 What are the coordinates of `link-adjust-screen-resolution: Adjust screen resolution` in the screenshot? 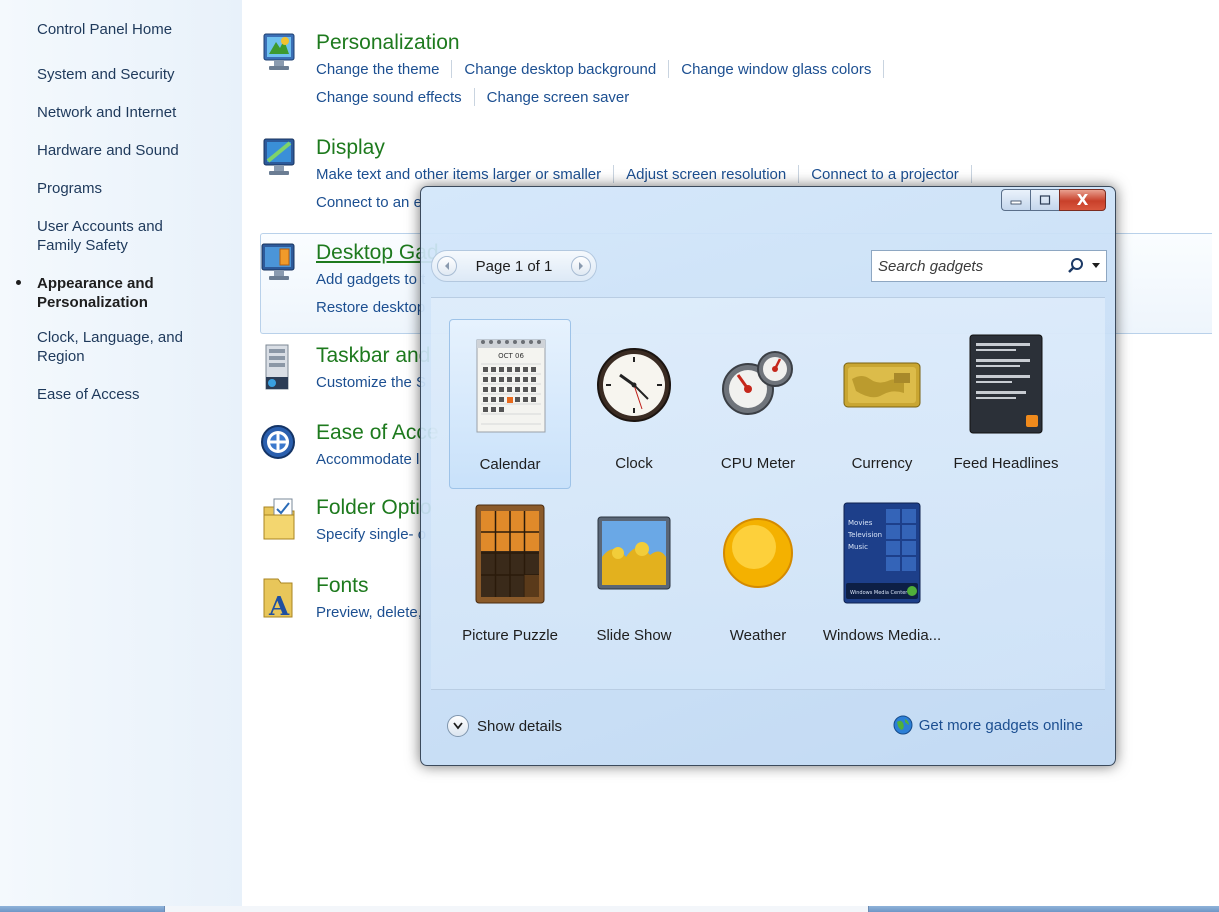 It's located at (706, 174).